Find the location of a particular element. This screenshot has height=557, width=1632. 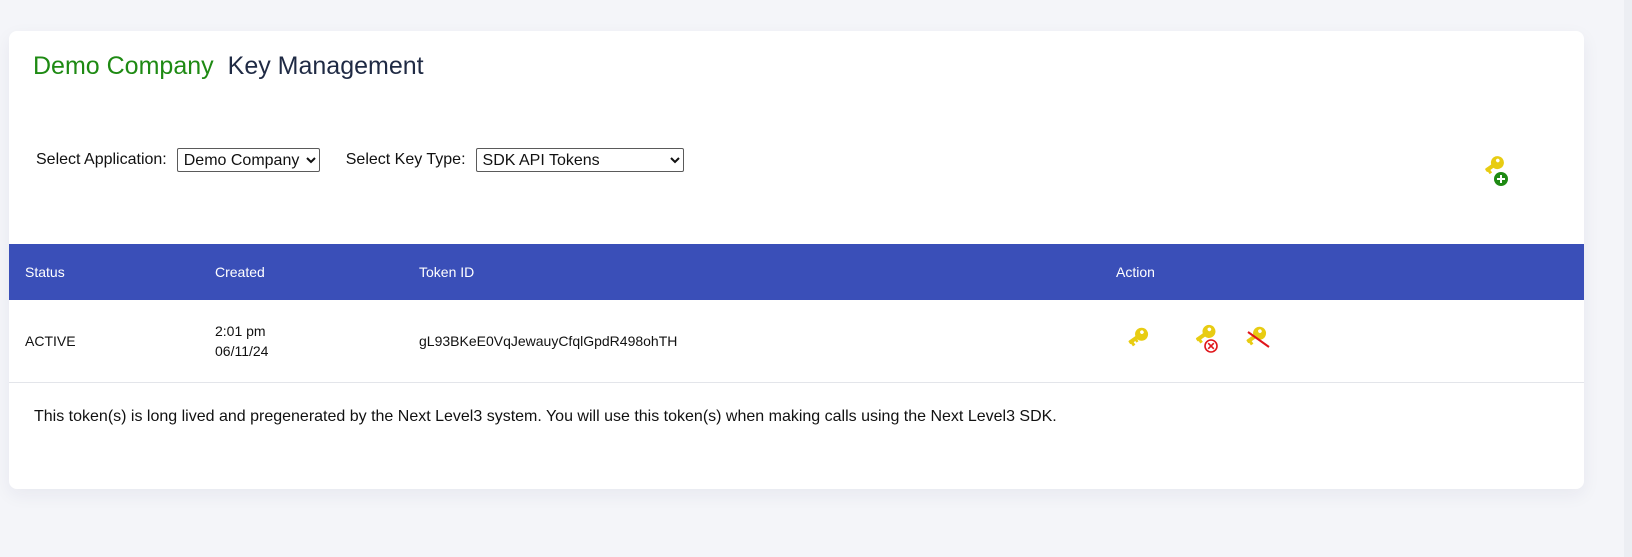

table-header-row: Status Created Token ID Action is located at coordinates (796, 272).